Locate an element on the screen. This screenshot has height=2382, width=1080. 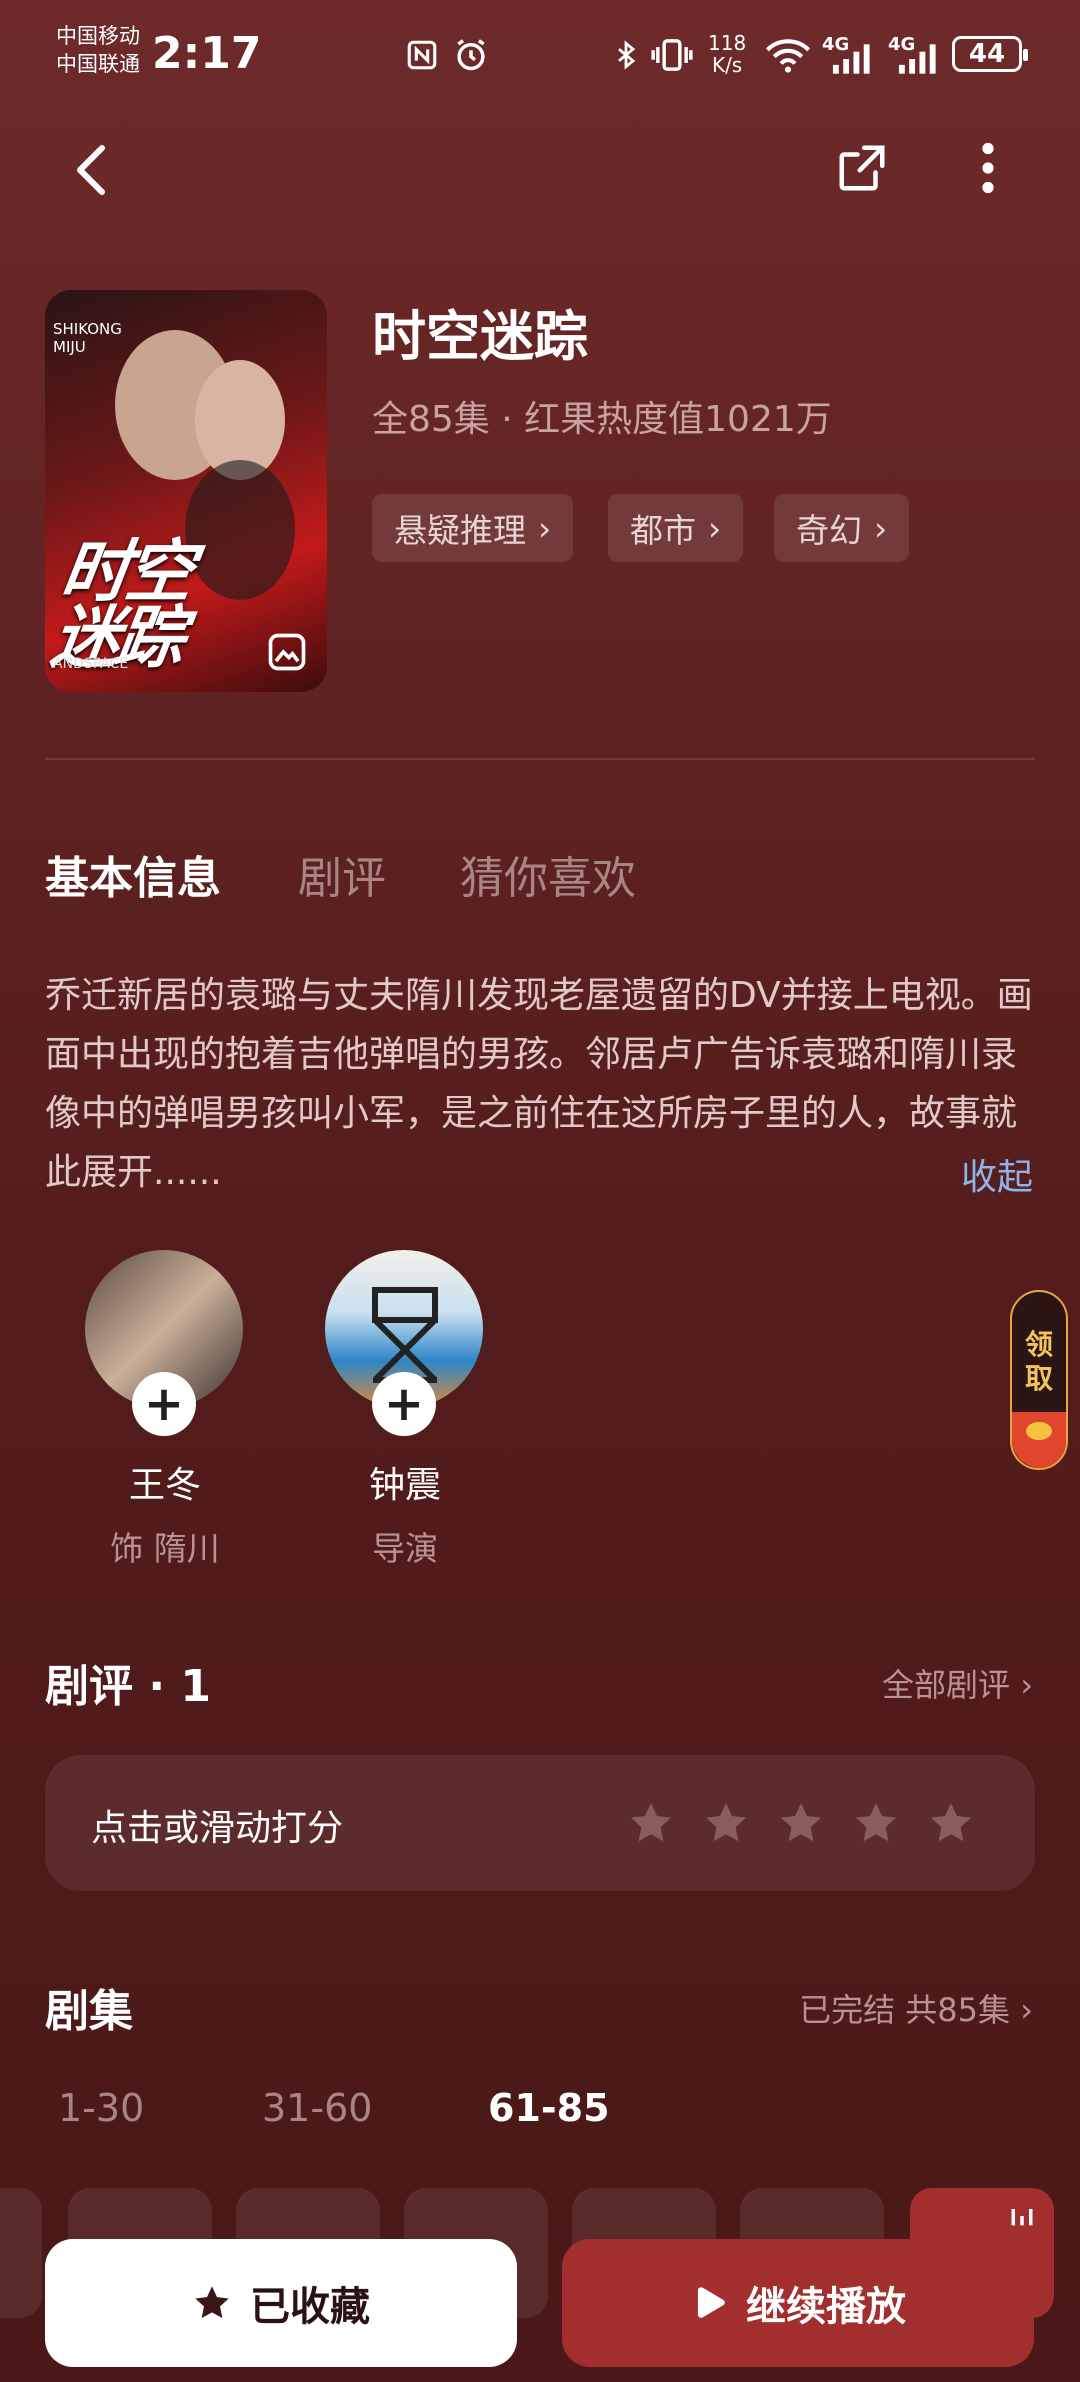
rating-prompt: 点击或滑动打分 is located at coordinates (217, 1828).